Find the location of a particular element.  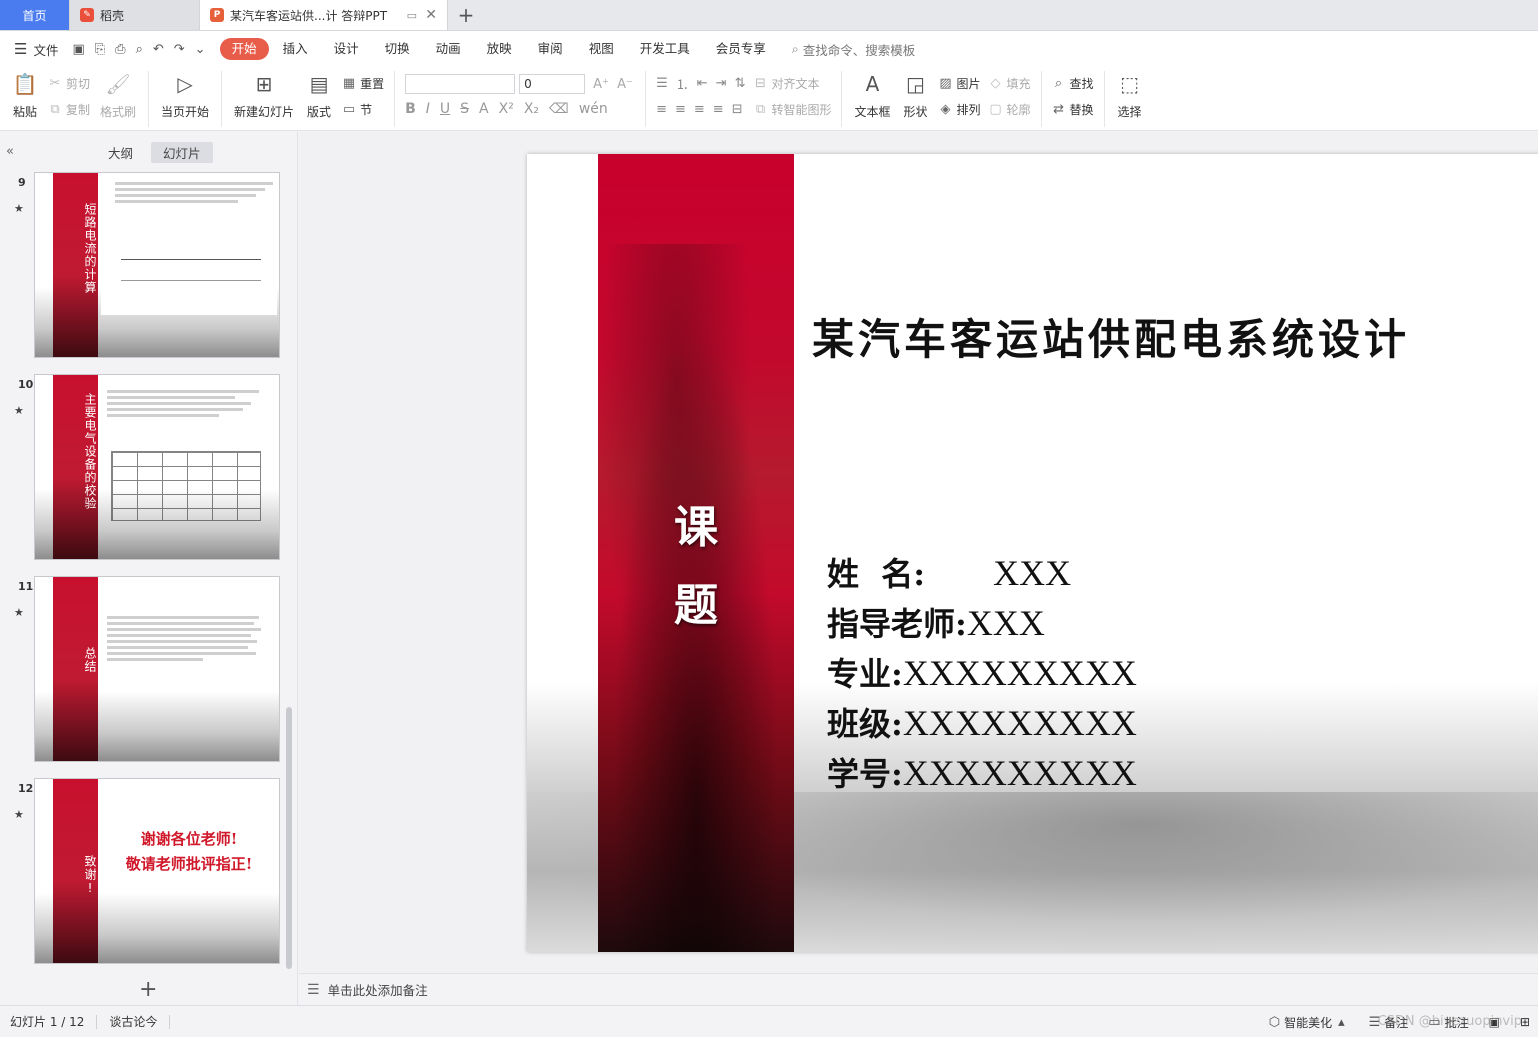

clear-format-icon: ⌫ is located at coordinates (559, 109).